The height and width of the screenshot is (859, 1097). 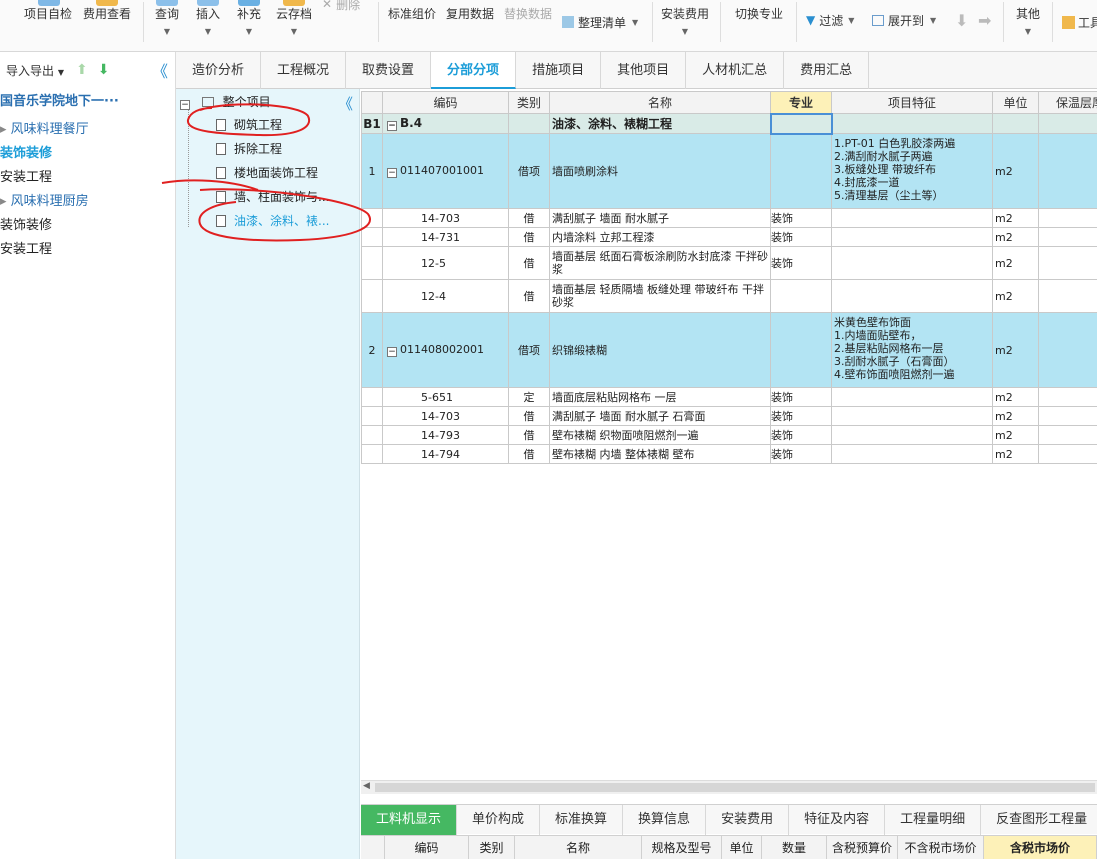 What do you see at coordinates (933, 820) in the screenshot?
I see `tab-quantity-detail: 工程量明细` at bounding box center [933, 820].